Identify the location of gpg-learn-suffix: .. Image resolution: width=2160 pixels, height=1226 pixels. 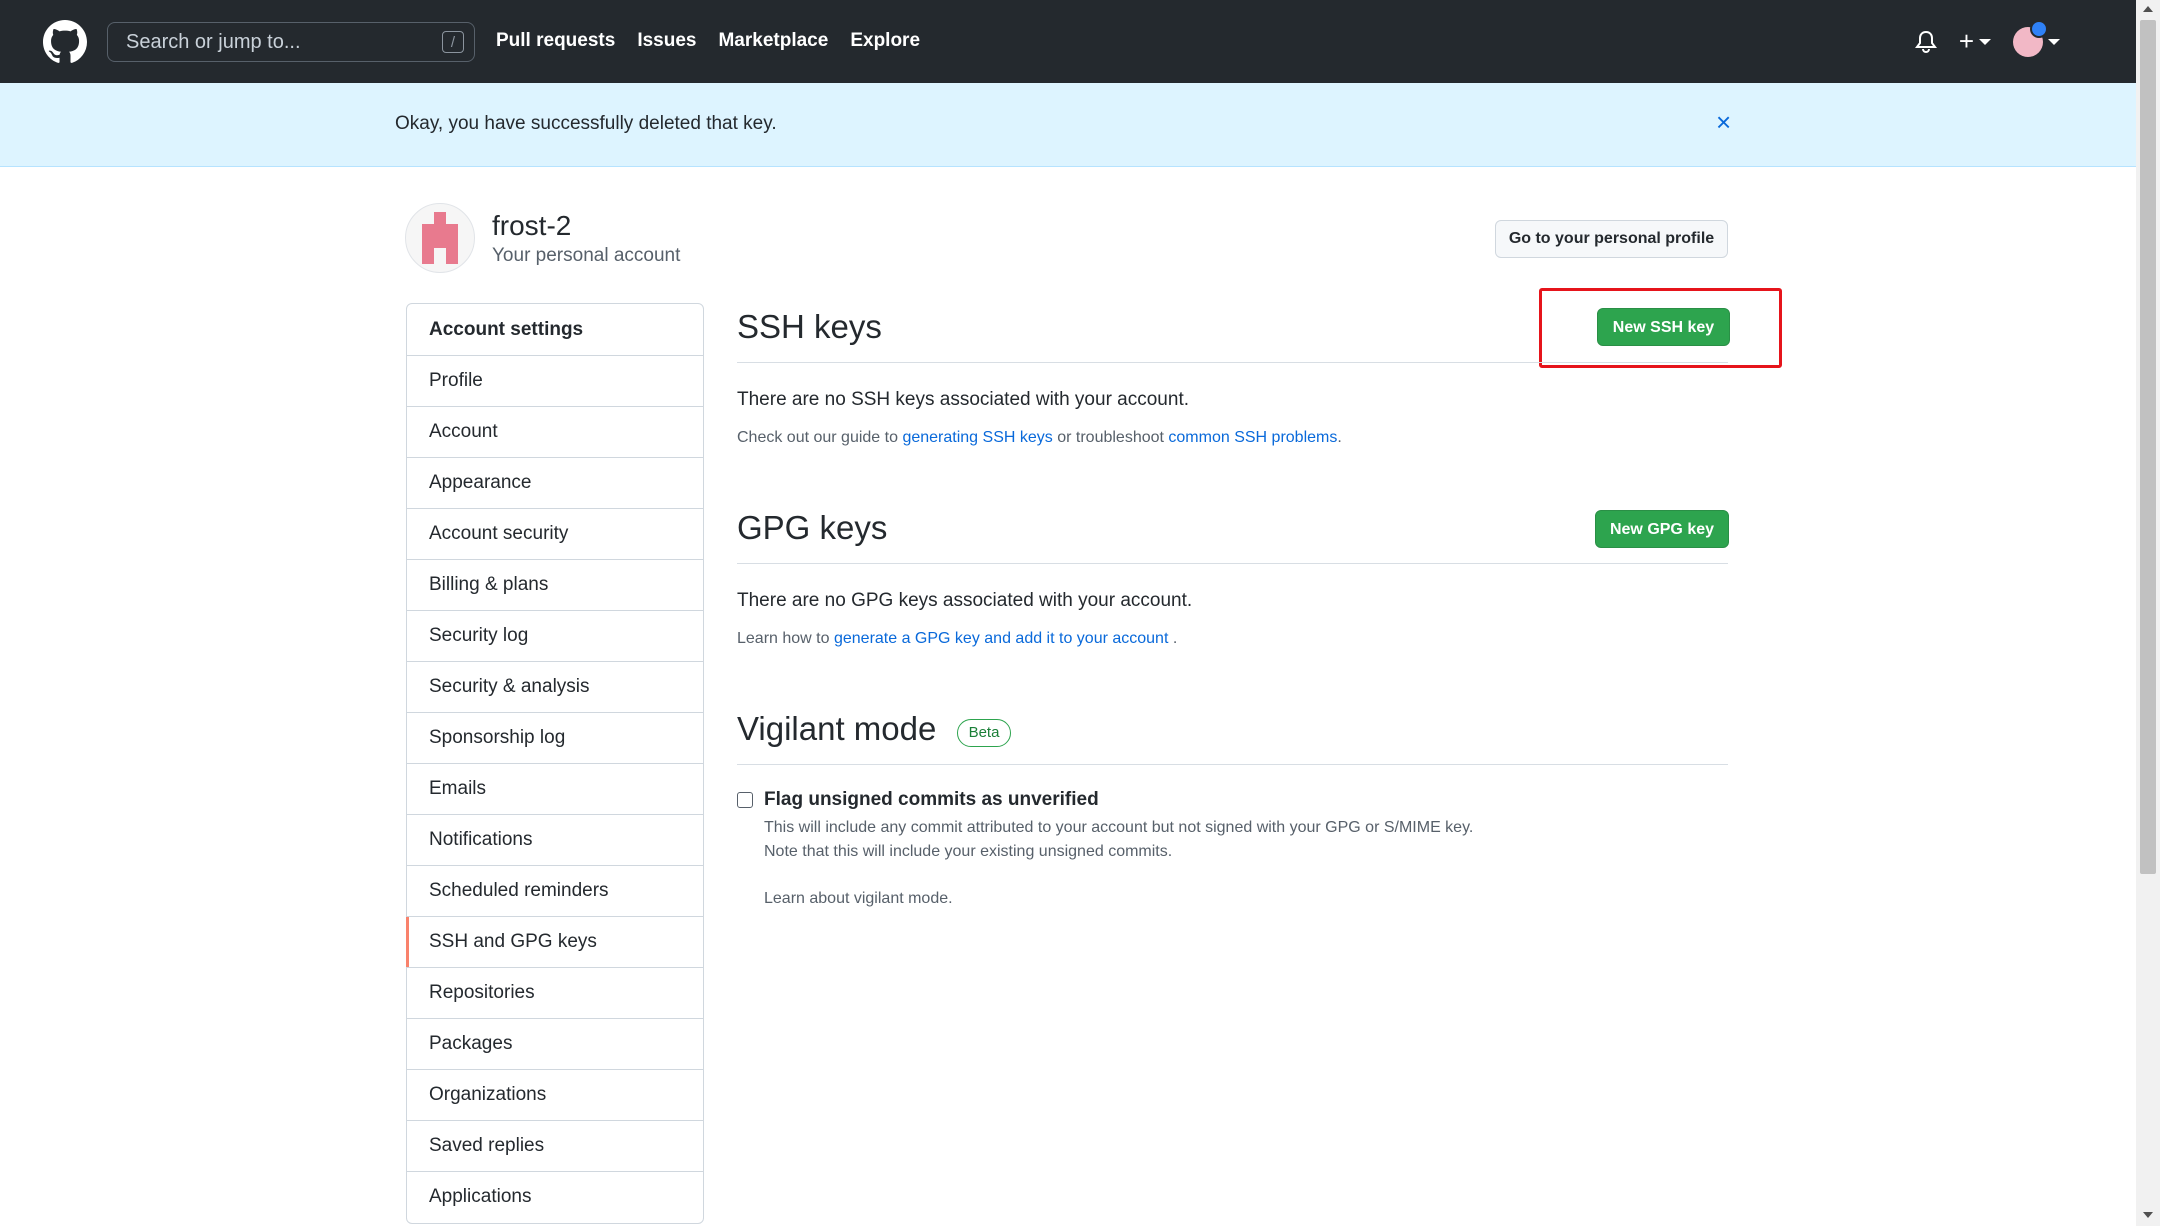
(1175, 638).